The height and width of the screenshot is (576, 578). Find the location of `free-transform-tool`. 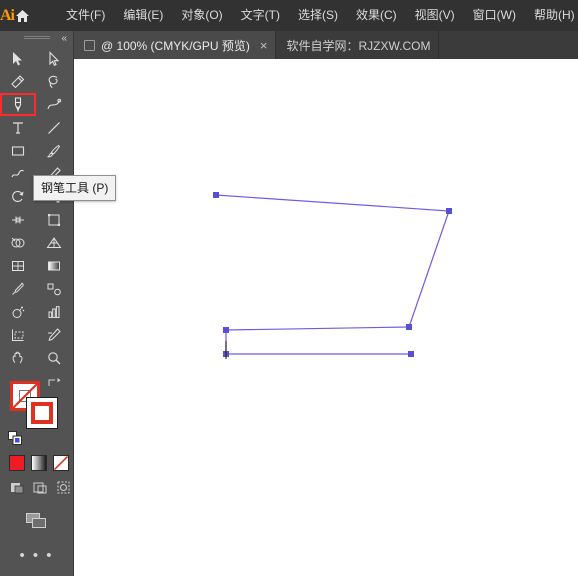

free-transform-tool is located at coordinates (54, 219).